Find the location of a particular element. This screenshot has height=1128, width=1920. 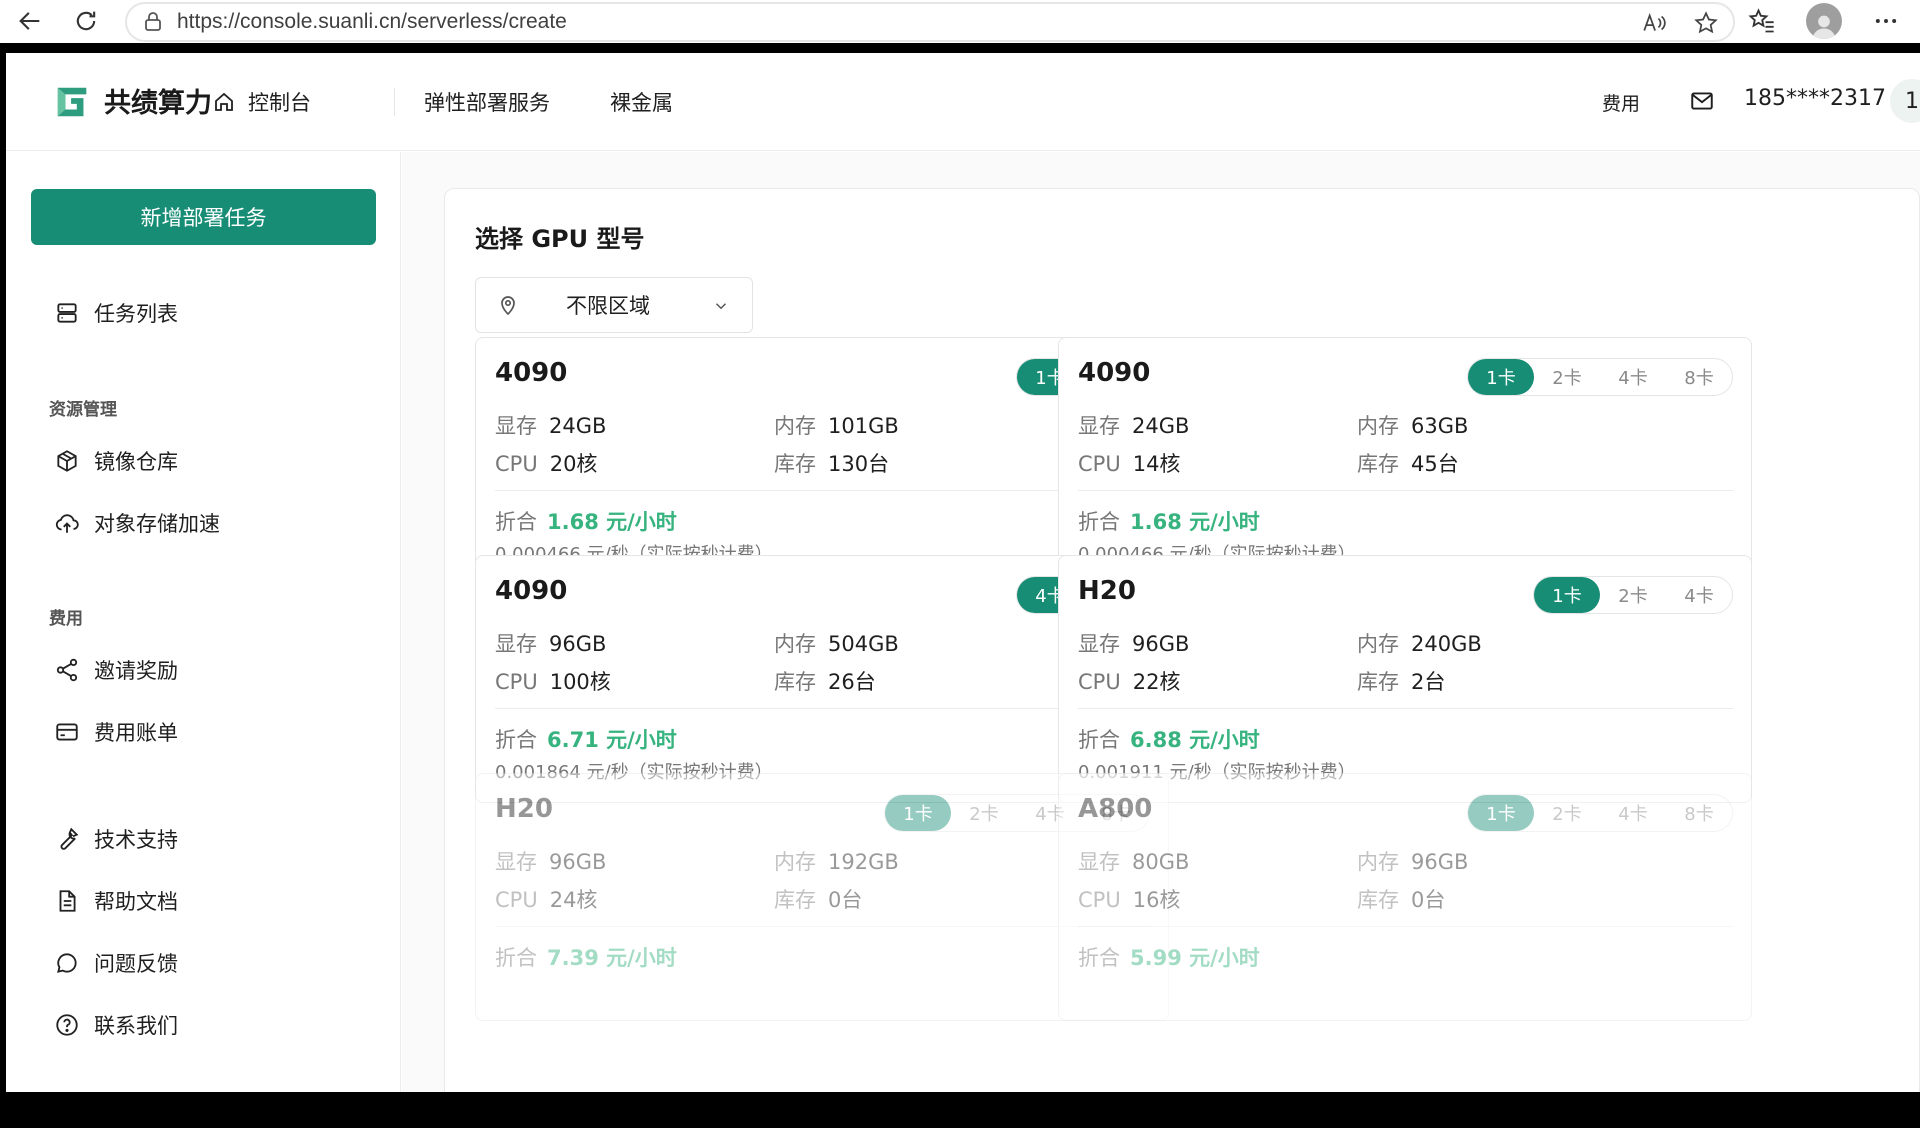

price-per-hour: 折合 1.68 元/小时 is located at coordinates (1169, 521).